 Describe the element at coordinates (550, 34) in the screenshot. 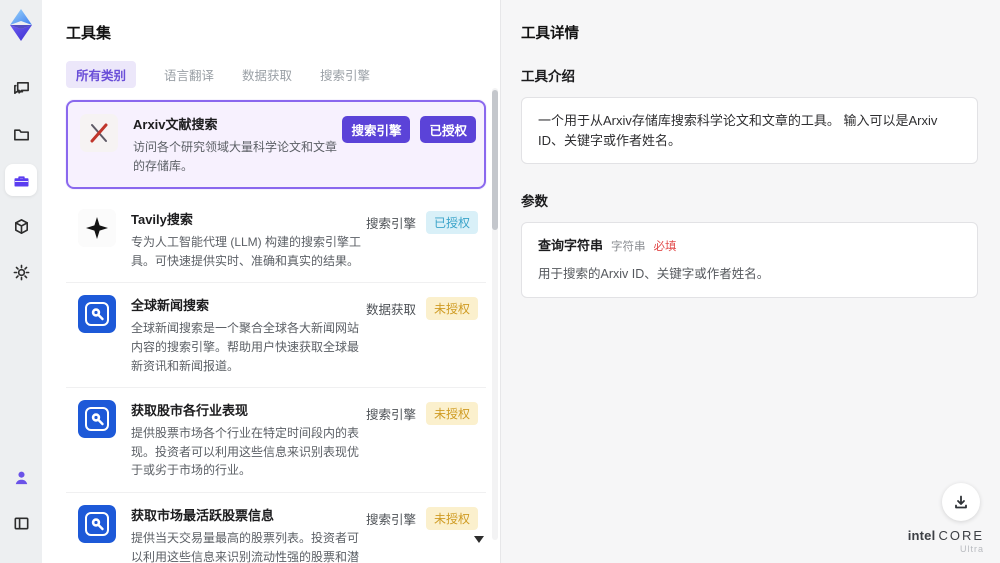

I see `detail-title: 工具详情` at that location.